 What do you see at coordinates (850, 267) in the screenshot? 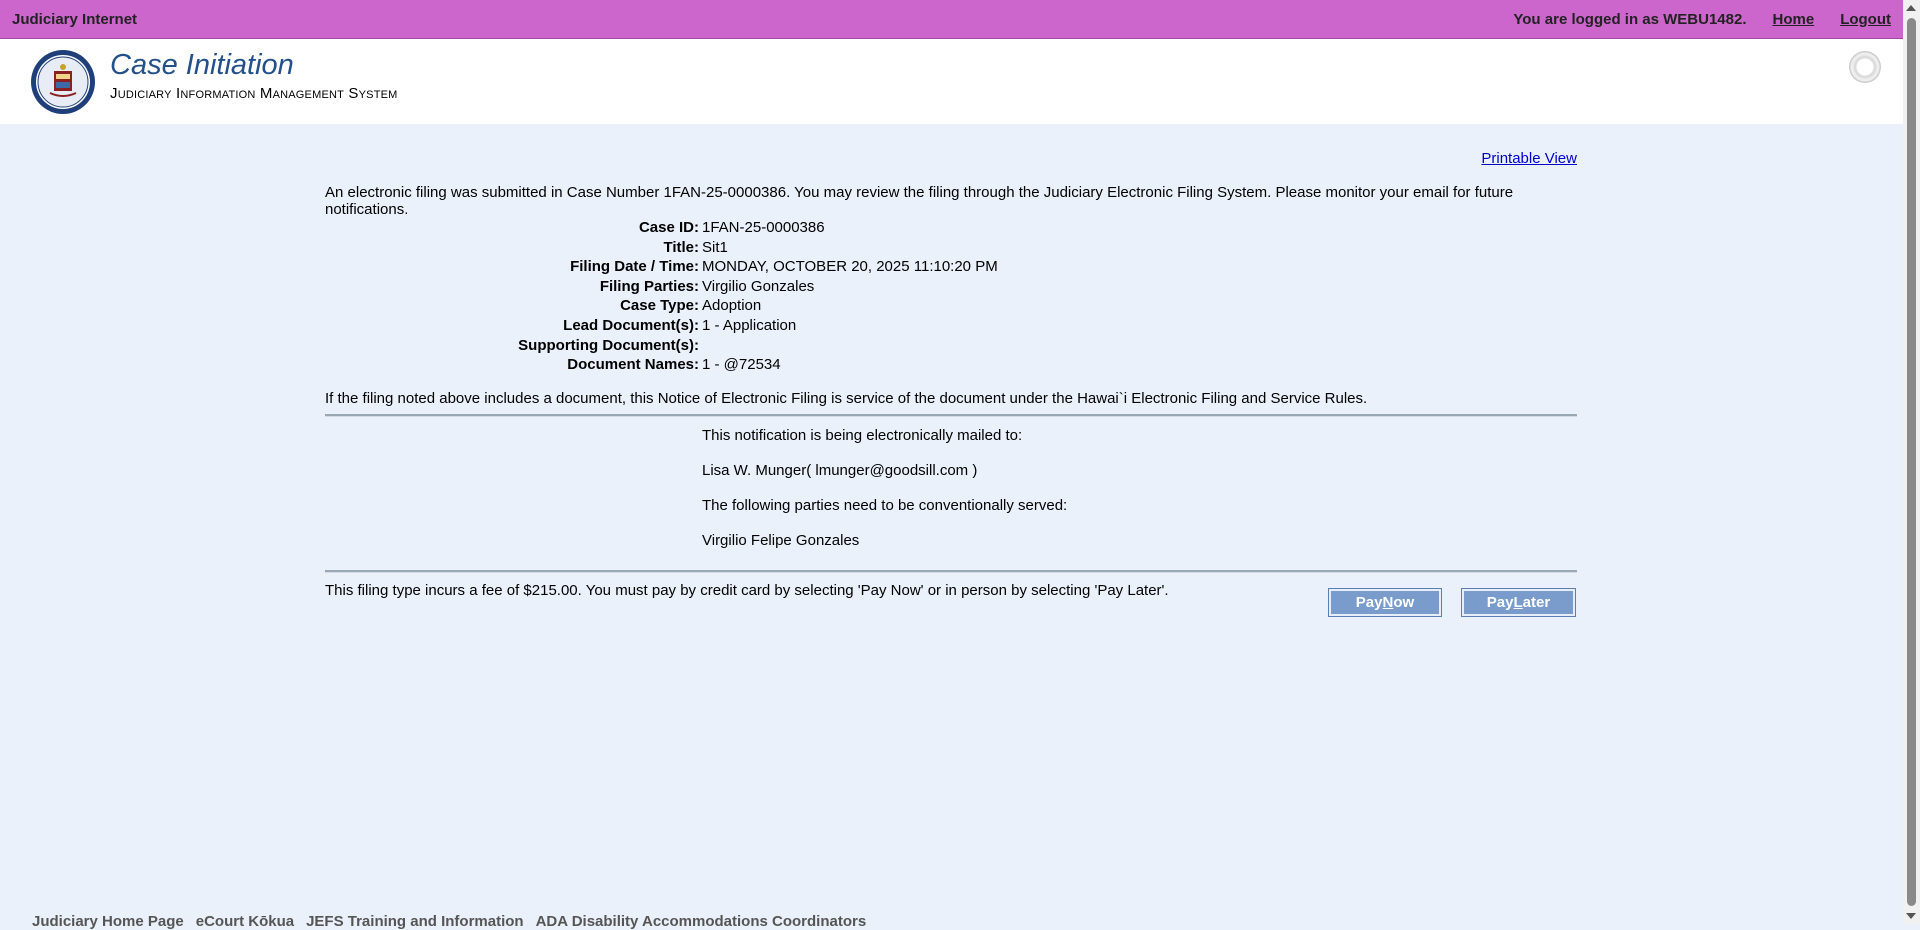
I see `detail-value: MONDAY, OCTOBER 20, 2025 11:10:20 PM` at bounding box center [850, 267].